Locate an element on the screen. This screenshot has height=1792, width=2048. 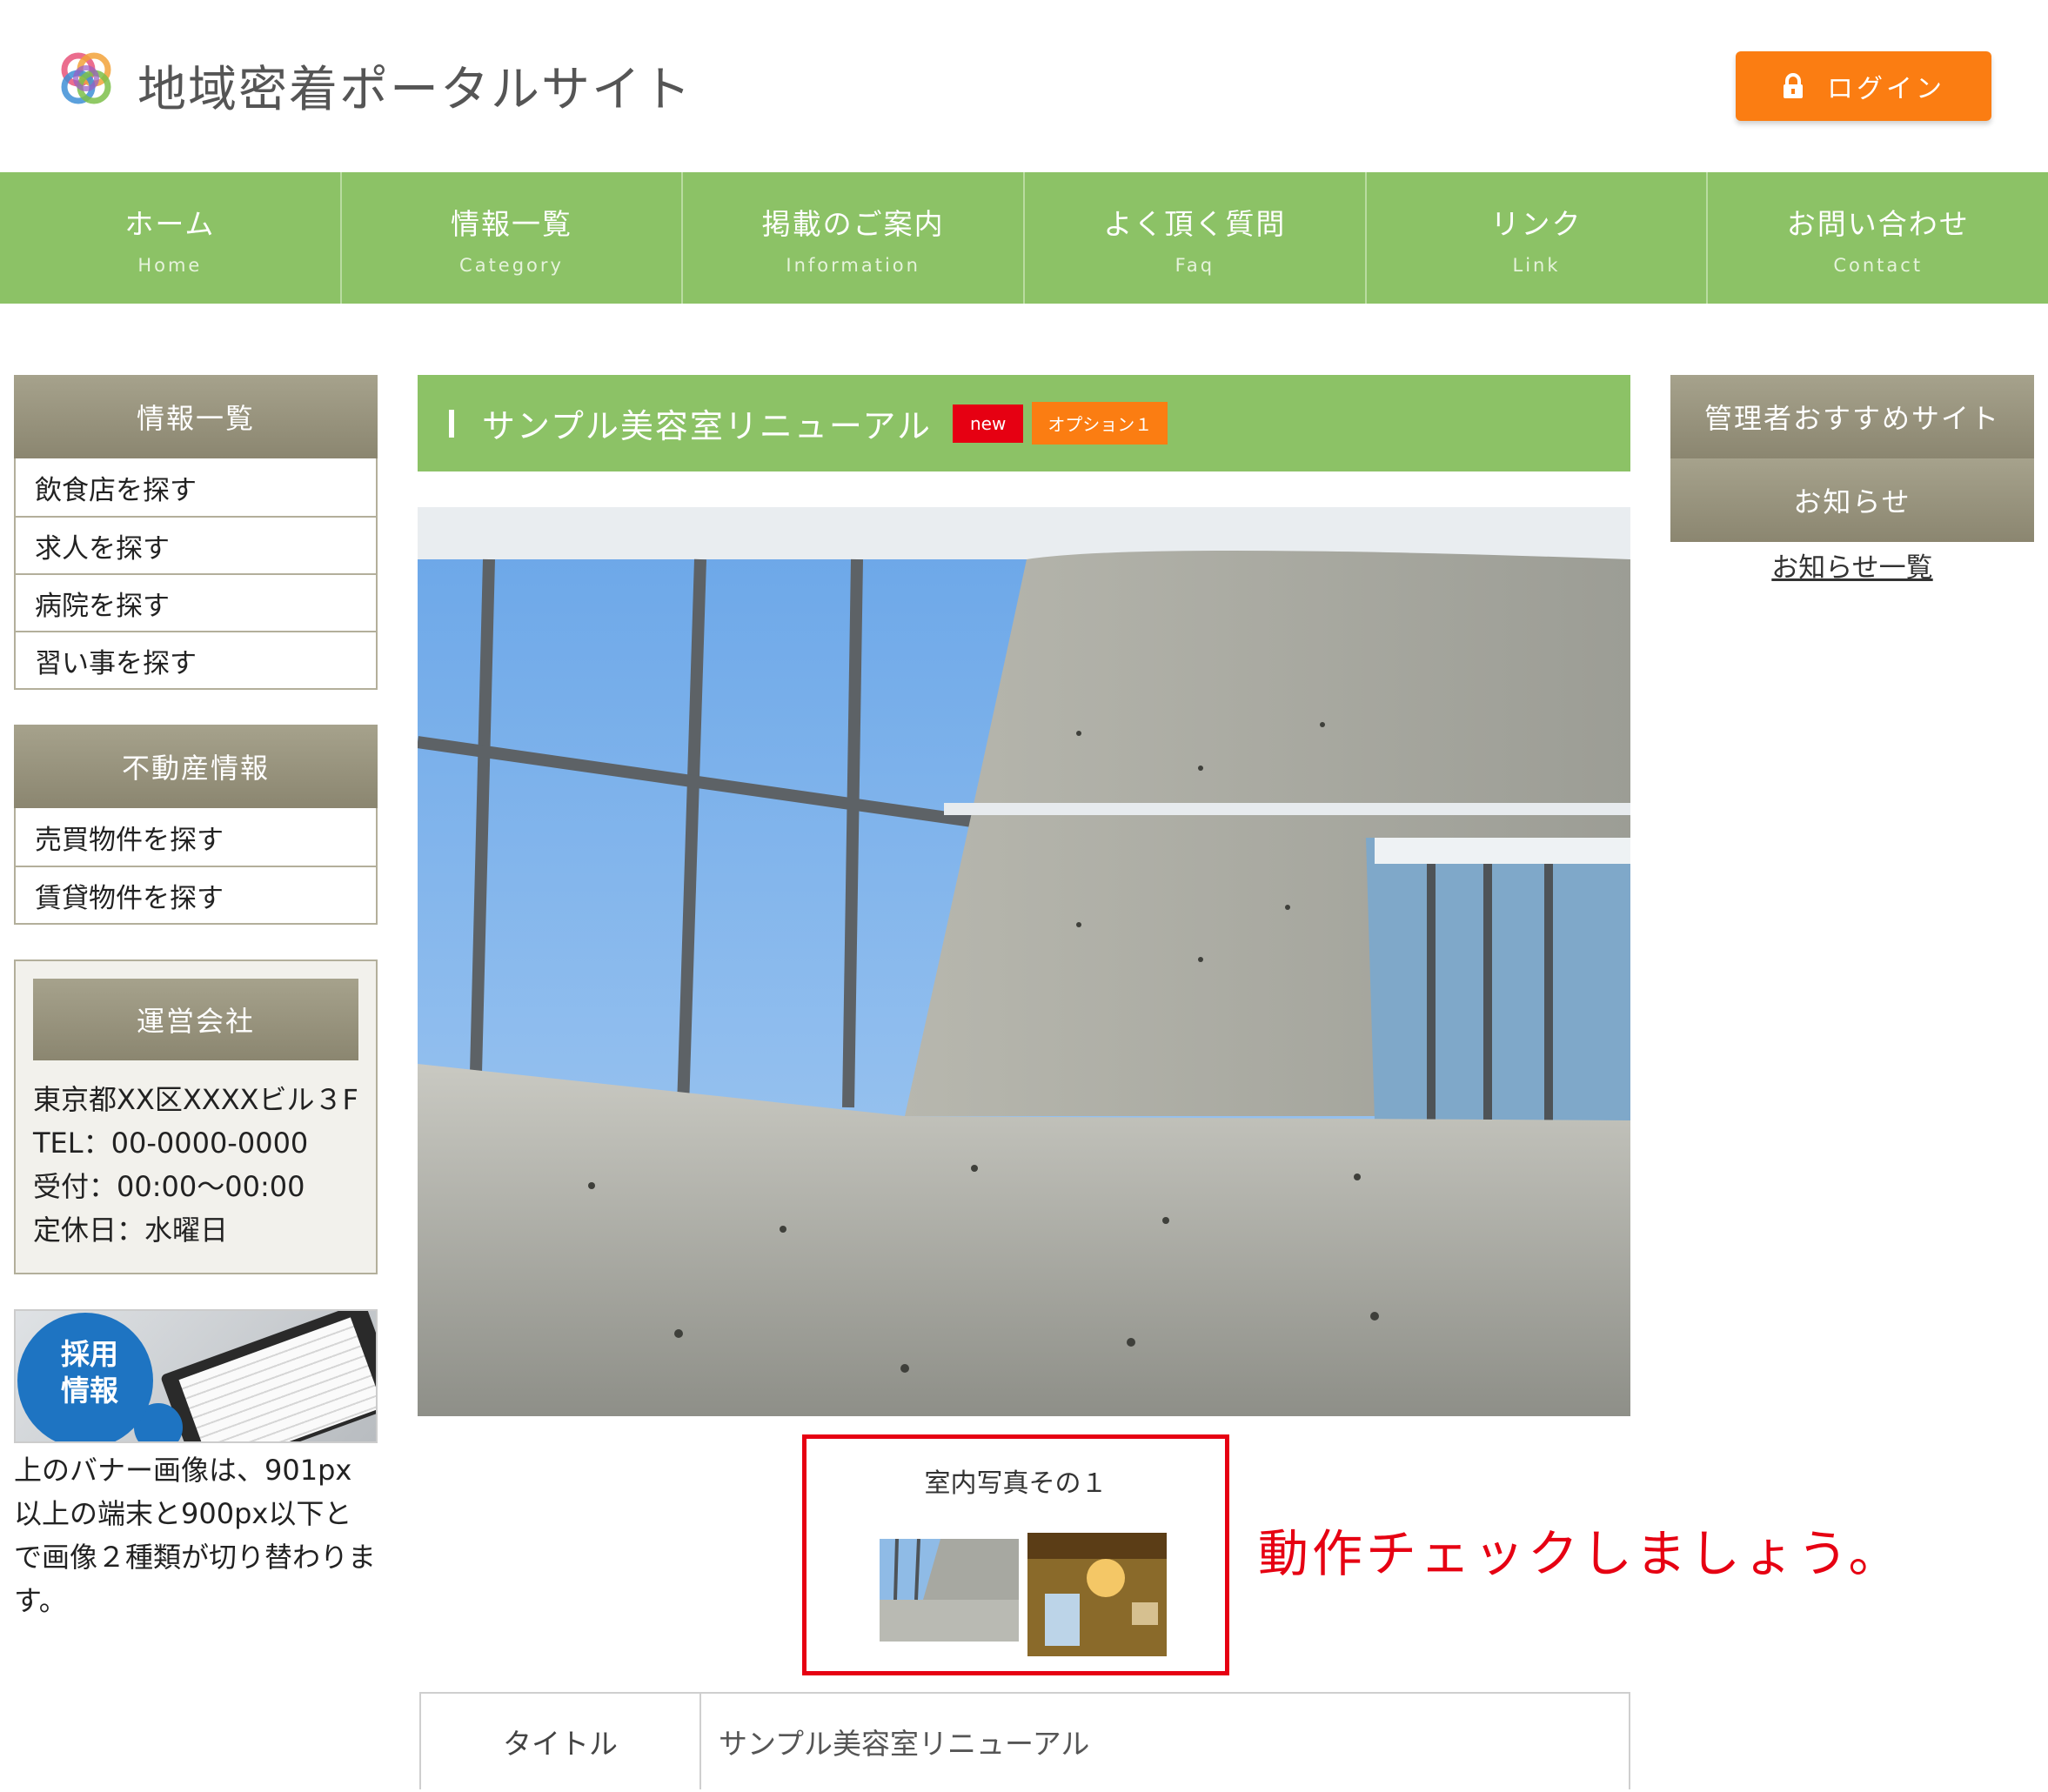
banner-circle: 採用 情報 is located at coordinates (85, 1377).